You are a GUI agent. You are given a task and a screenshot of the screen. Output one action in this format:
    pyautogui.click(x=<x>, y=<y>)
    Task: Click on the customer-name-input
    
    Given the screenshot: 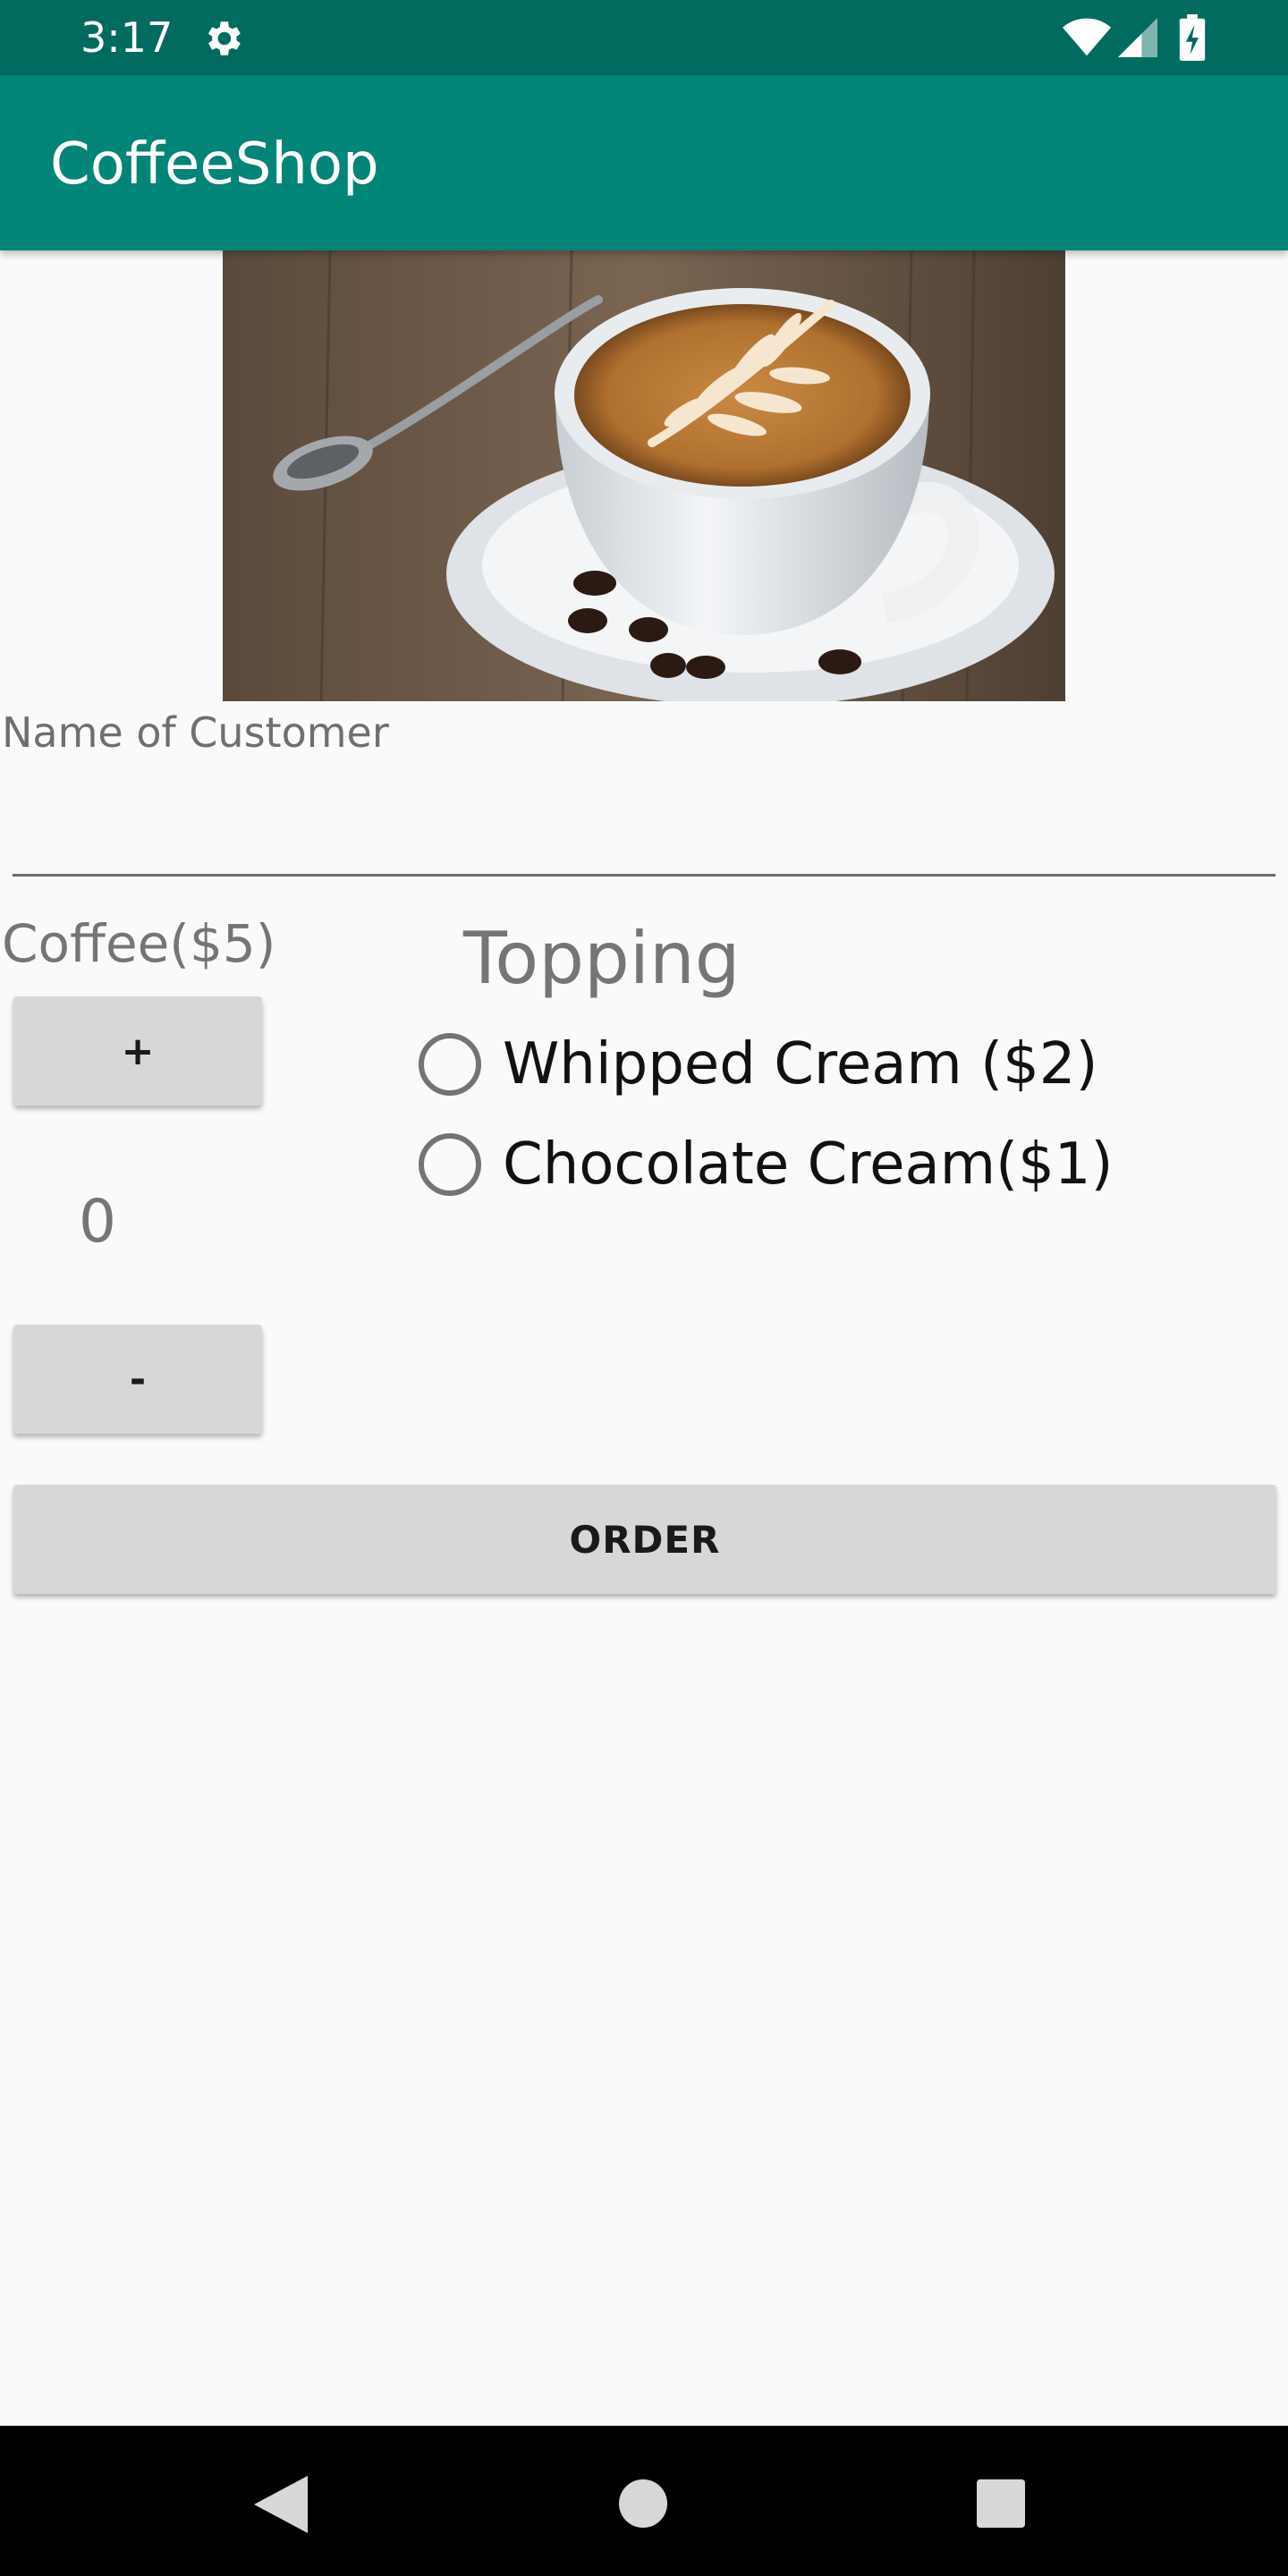 What is the action you would take?
    pyautogui.click(x=644, y=832)
    